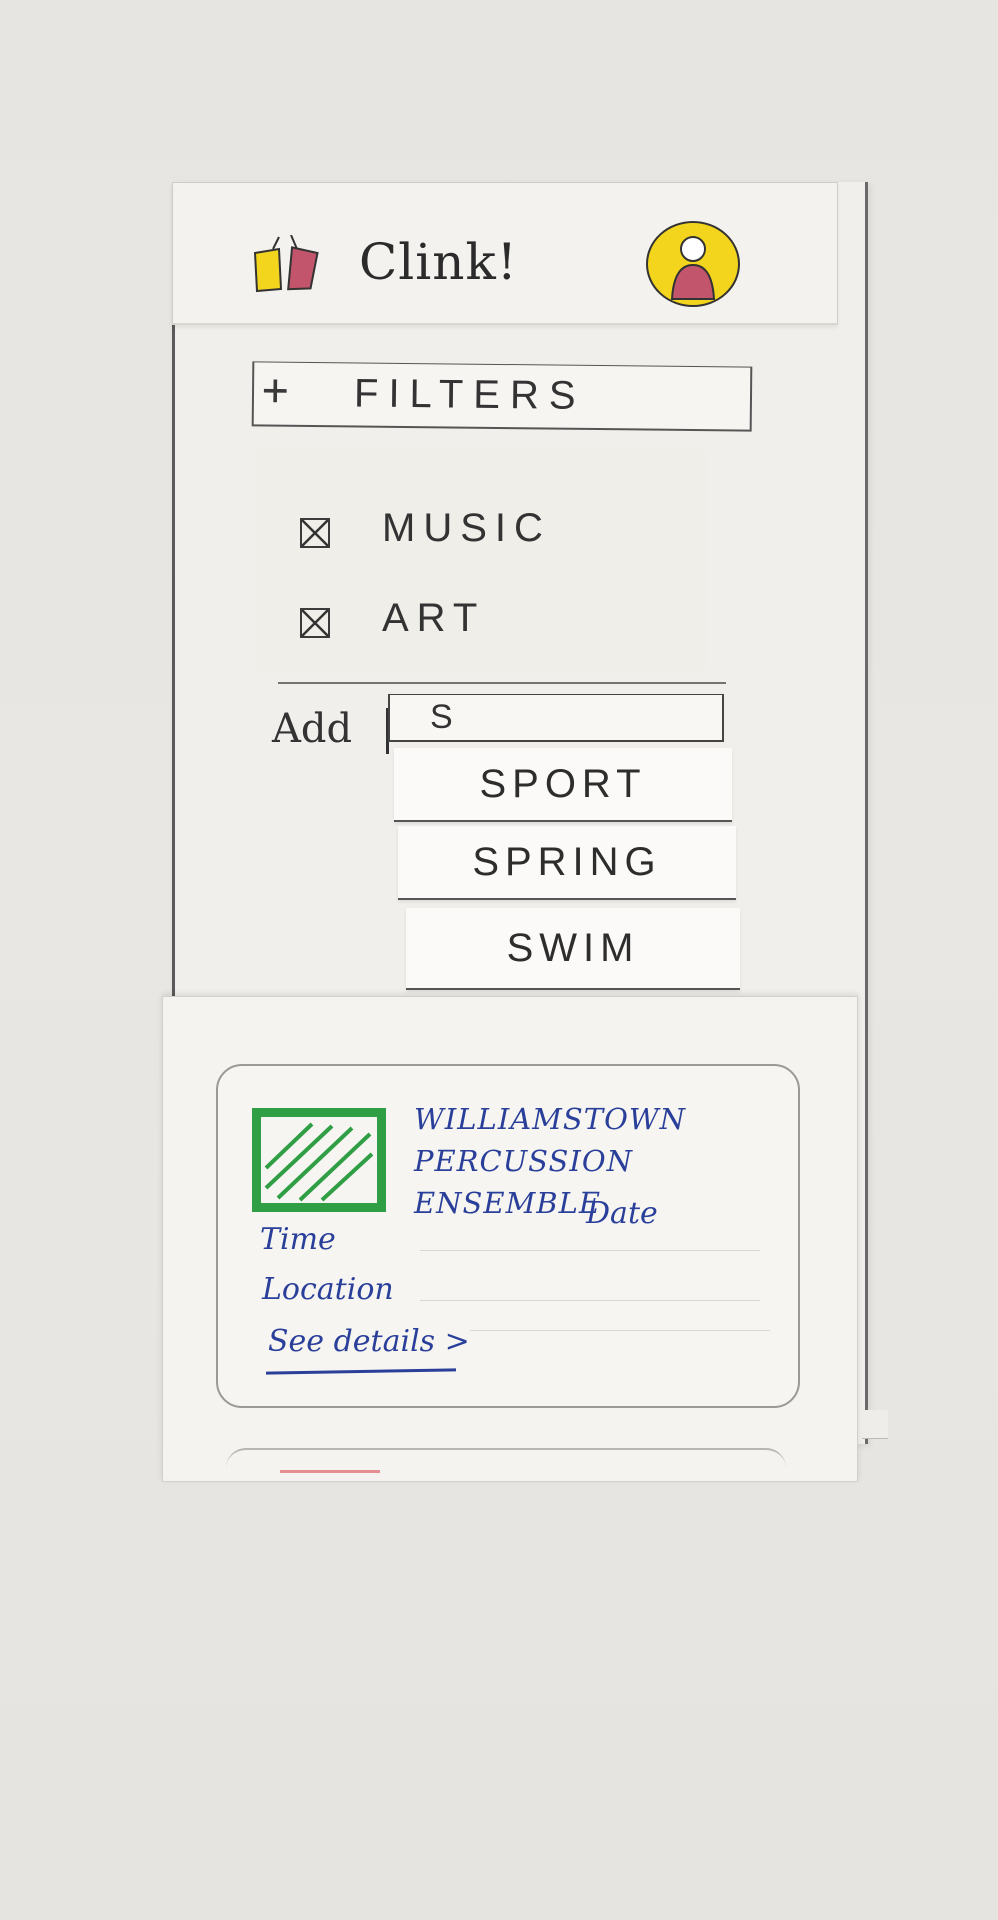 Image resolution: width=998 pixels, height=1920 pixels. Describe the element at coordinates (875, 1424) in the screenshot. I see `frame-edge` at that location.